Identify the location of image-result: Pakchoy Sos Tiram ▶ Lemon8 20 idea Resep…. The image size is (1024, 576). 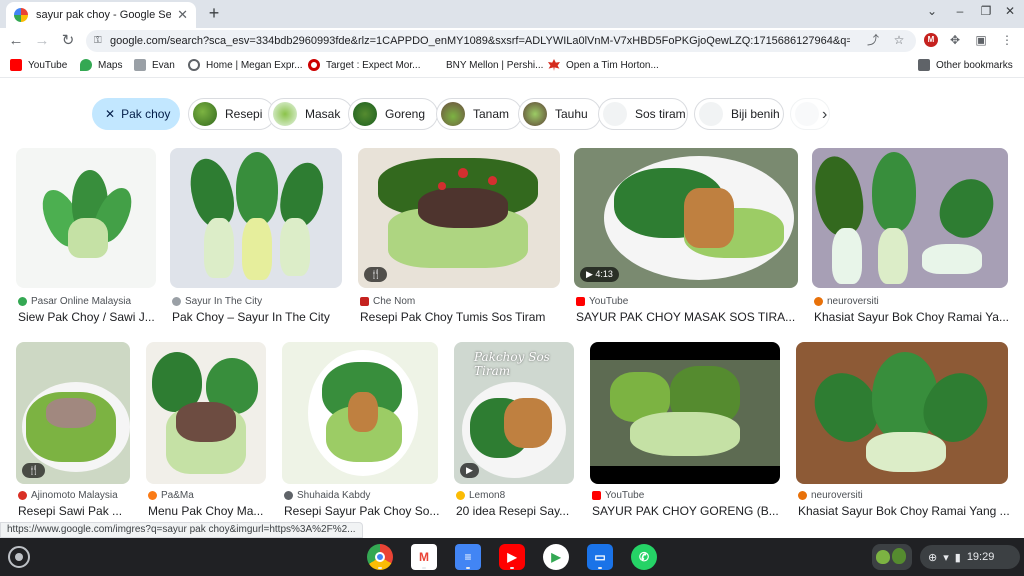
(514, 432).